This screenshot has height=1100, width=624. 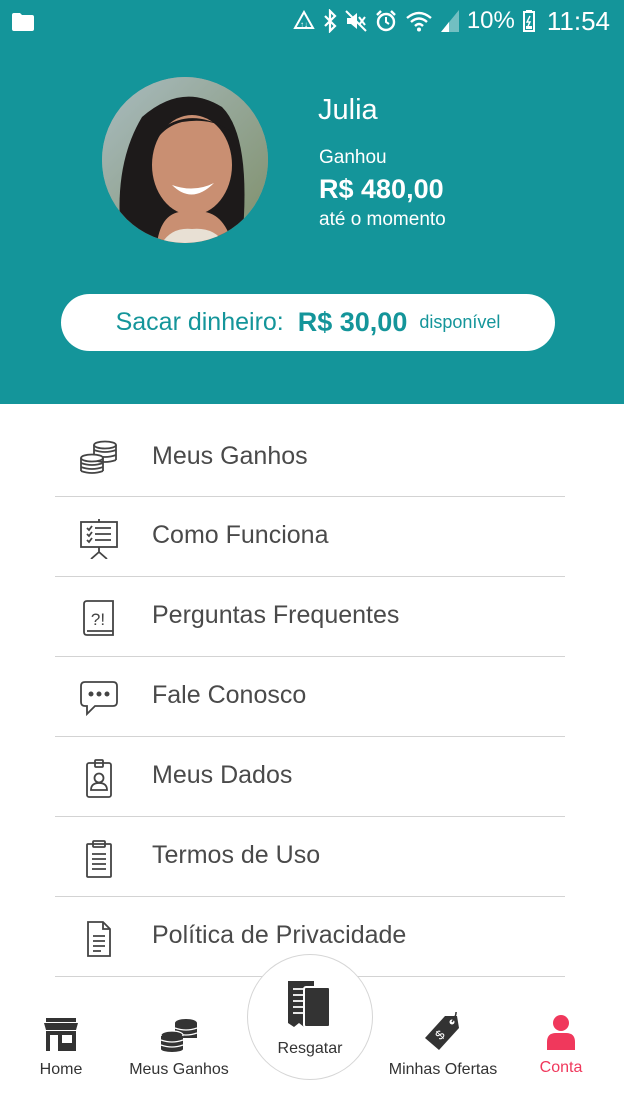 What do you see at coordinates (561, 1067) in the screenshot?
I see `nav-conta-label: Conta` at bounding box center [561, 1067].